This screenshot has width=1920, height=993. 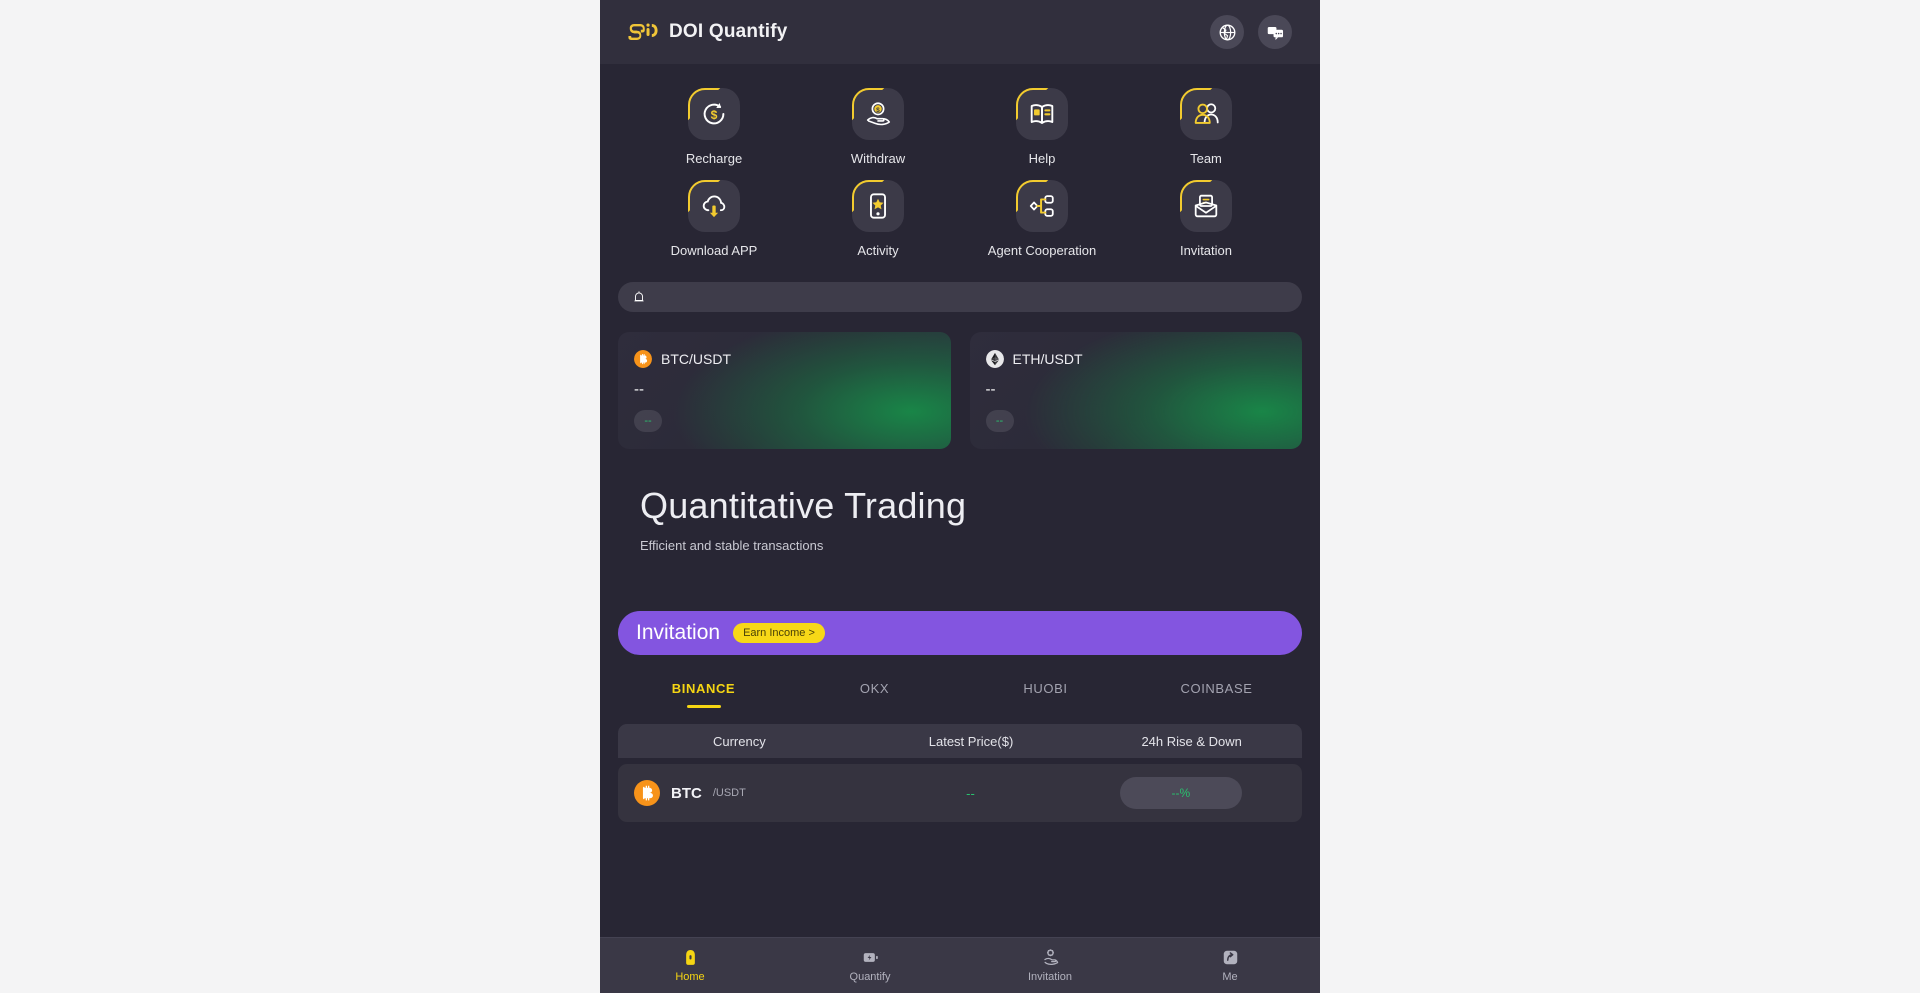 I want to click on tab-label: OKX, so click(x=874, y=688).